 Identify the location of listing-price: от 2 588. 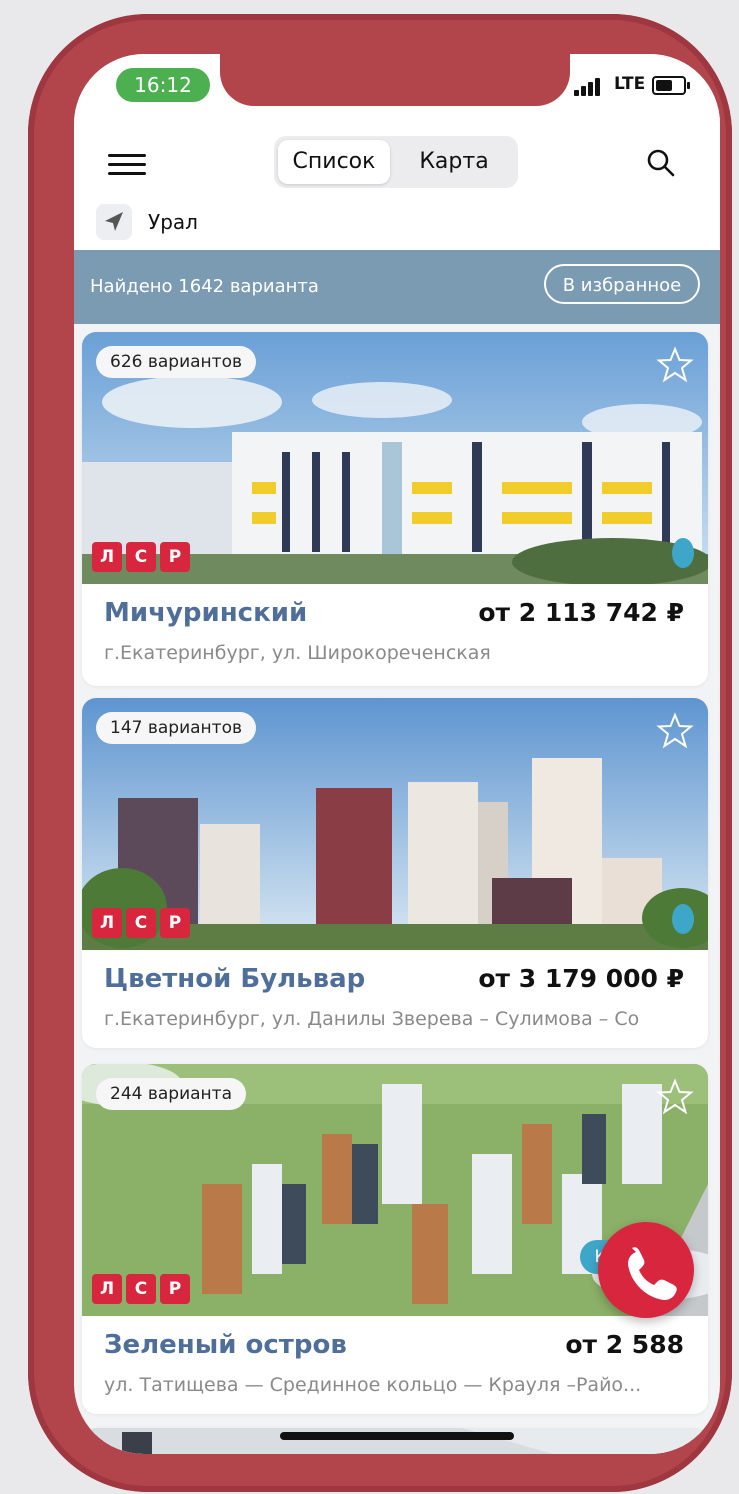
(624, 1344).